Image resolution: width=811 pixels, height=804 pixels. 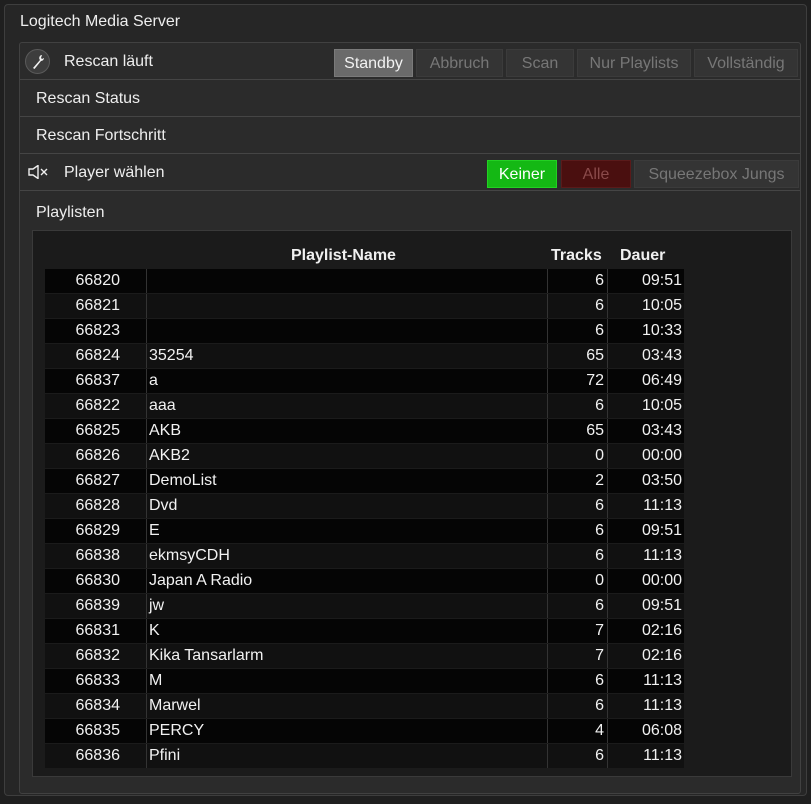 I want to click on player-label: Player wählen, so click(x=114, y=172).